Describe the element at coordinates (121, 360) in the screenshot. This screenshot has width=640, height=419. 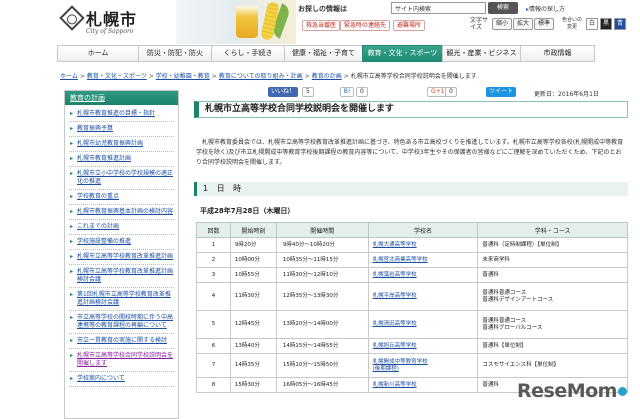
I see `sidebar-item-joint-briefing: 札幌市立高等学校合同学校説明会を開催します` at that location.